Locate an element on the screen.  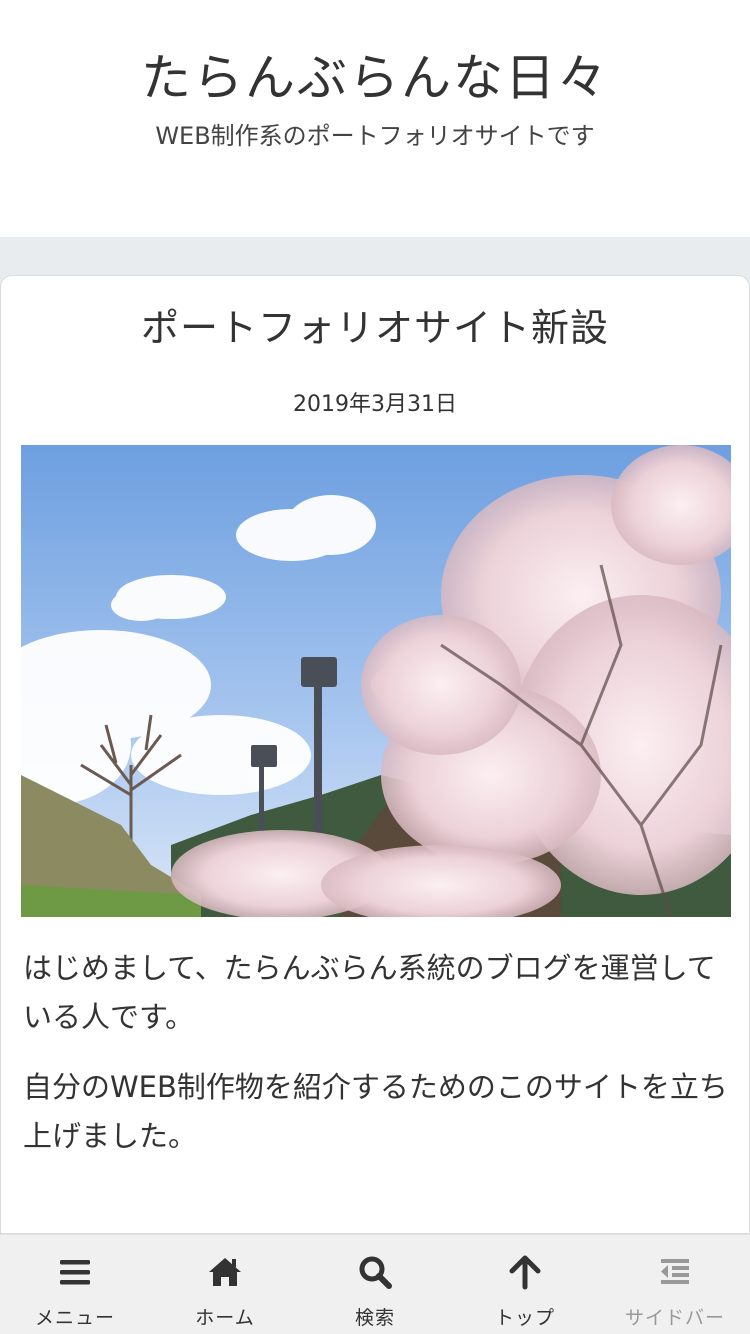
article-paragraph: はじめまして、たらんぶらん系統のブログを運営している人です。 is located at coordinates (369, 992).